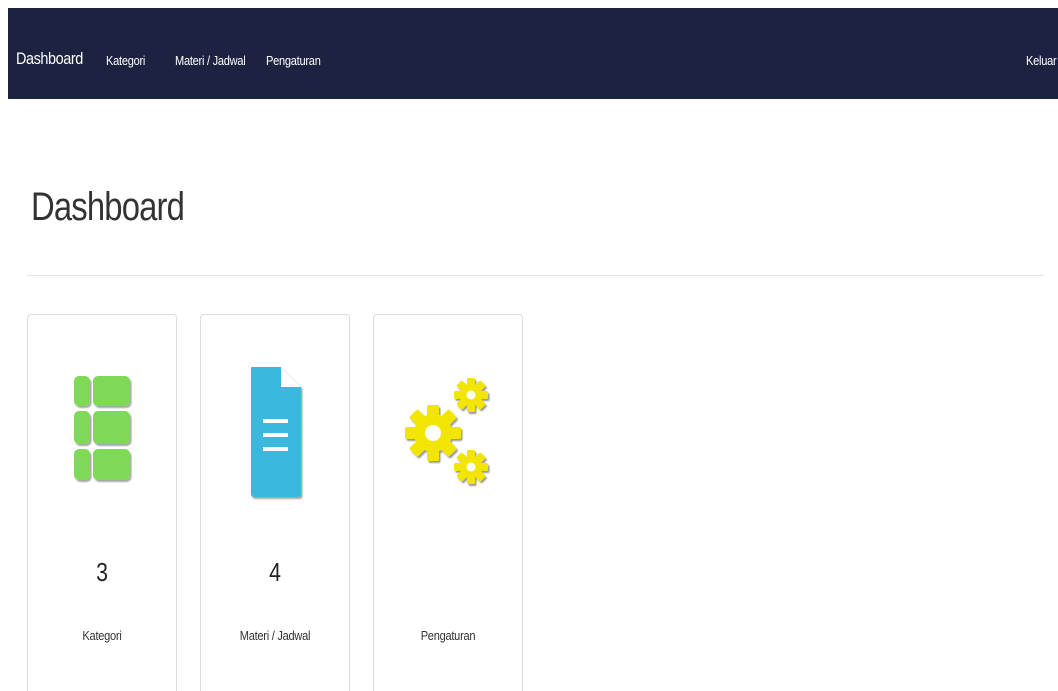 The height and width of the screenshot is (691, 1058). What do you see at coordinates (535, 275) in the screenshot?
I see `header-divider` at bounding box center [535, 275].